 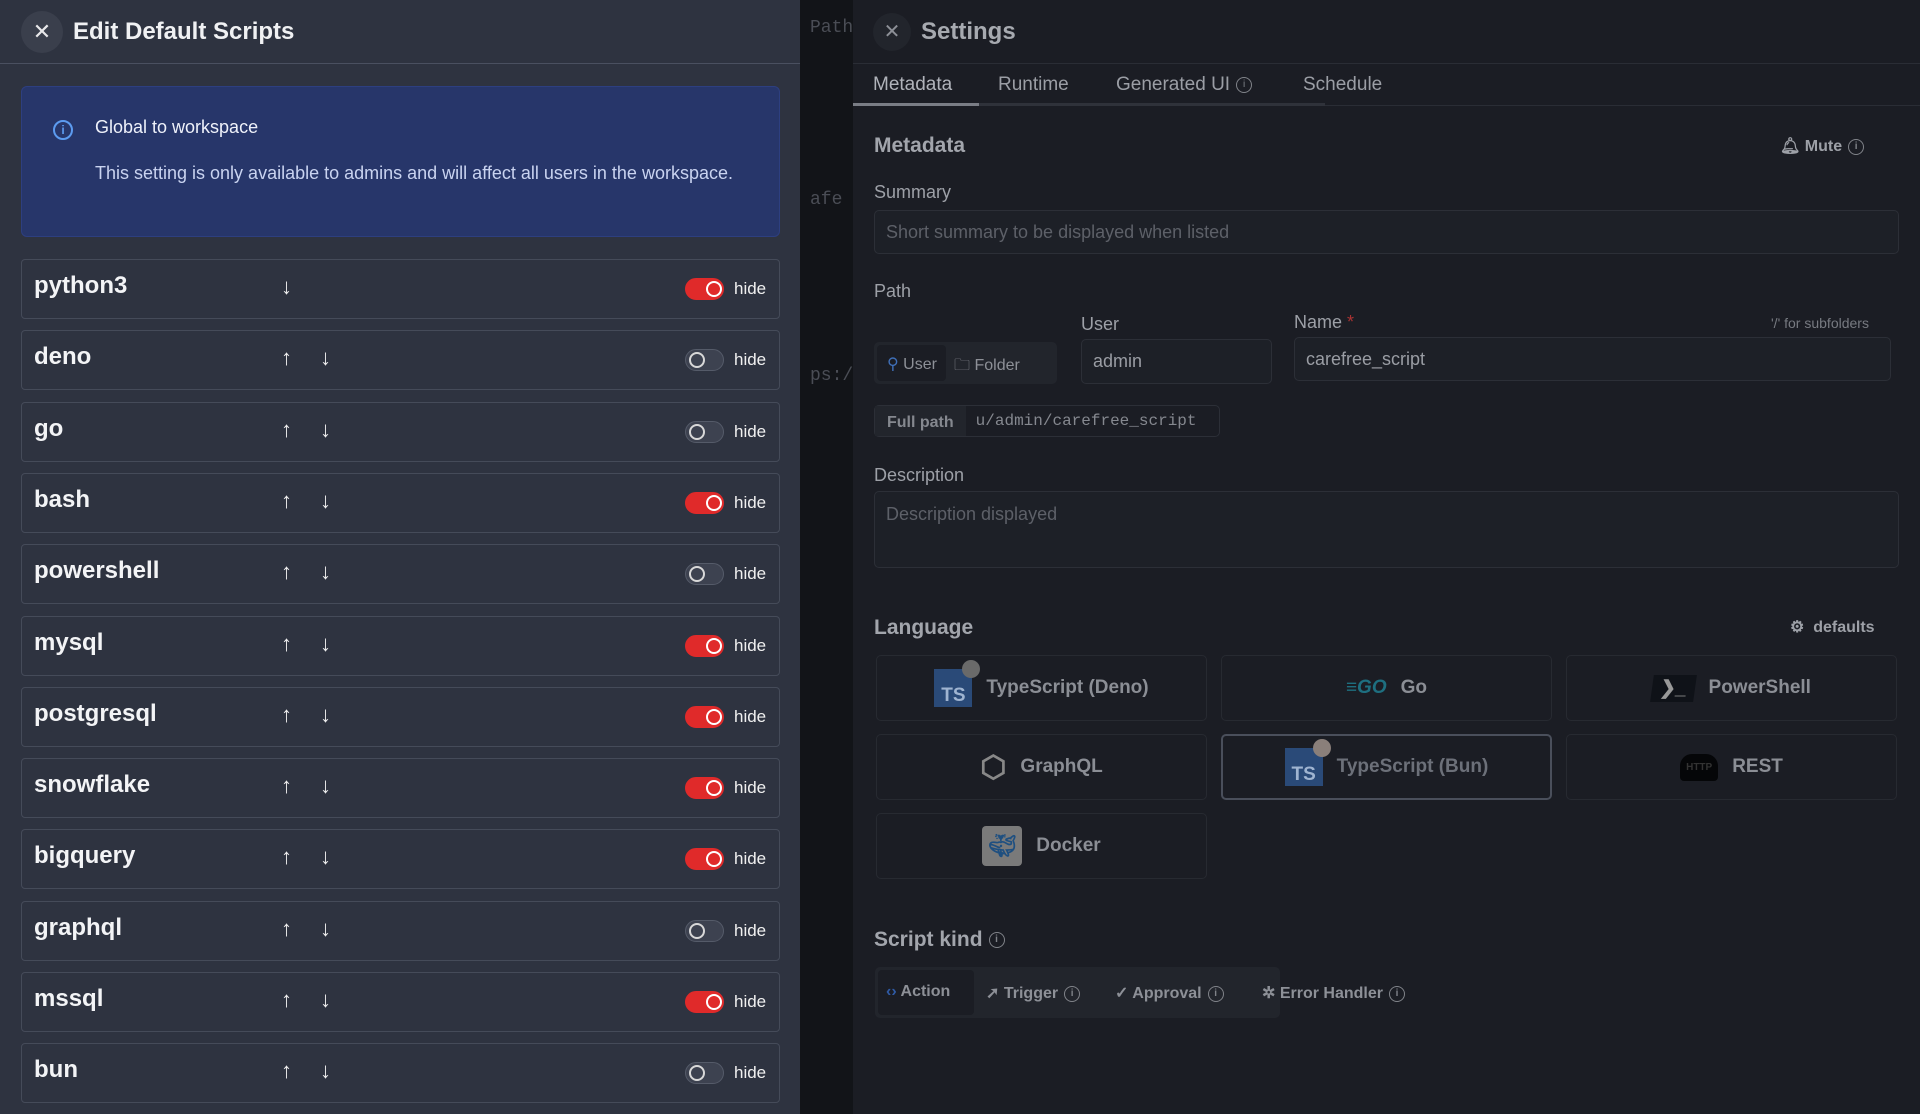 What do you see at coordinates (400, 645) in the screenshot?
I see `script-row: mysql ↑ ↓ hide` at bounding box center [400, 645].